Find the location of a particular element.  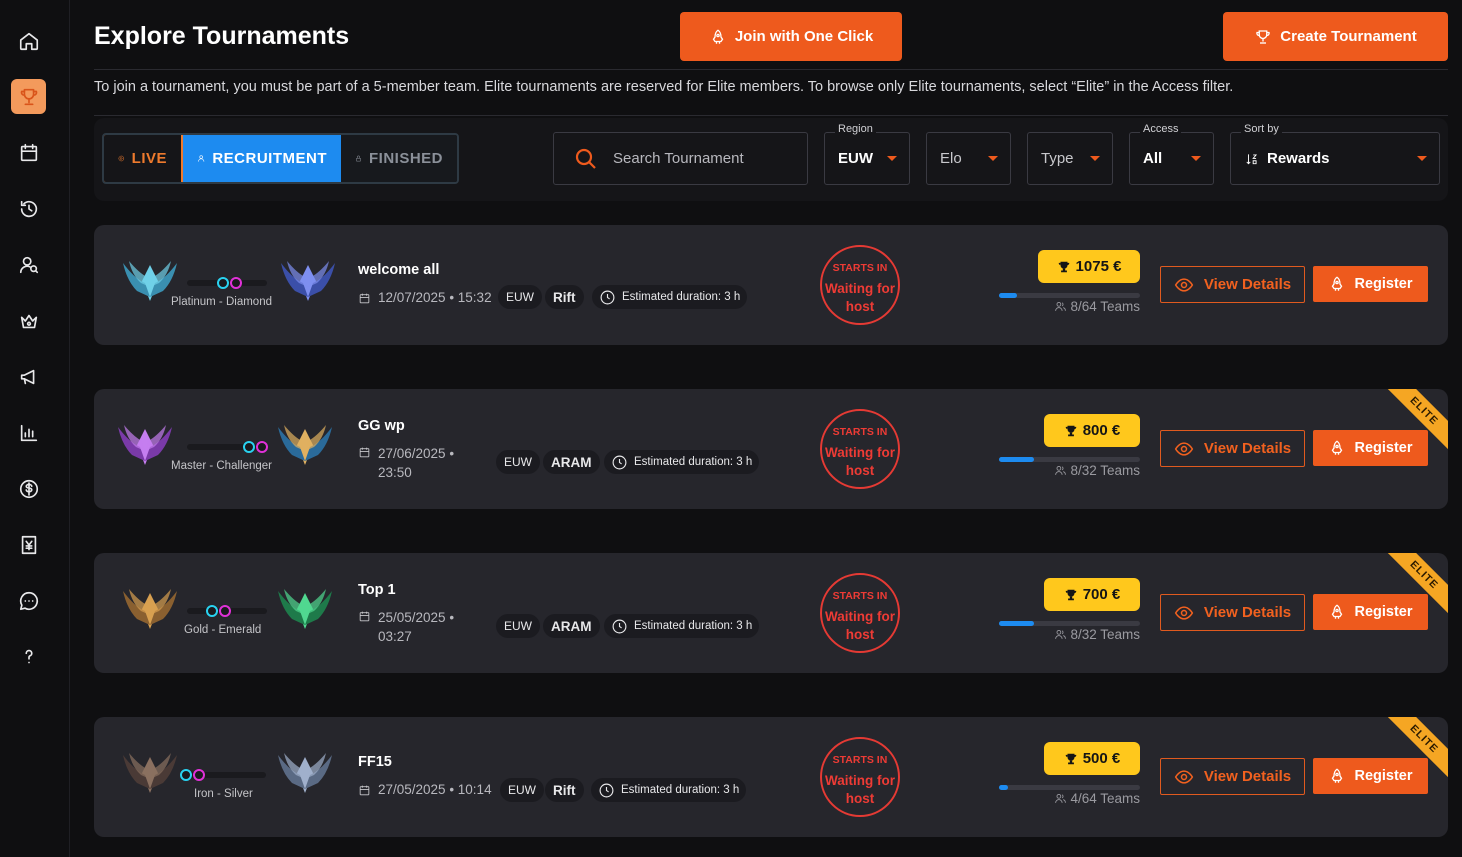

join-one-click-label: Join with One Click is located at coordinates (804, 36).